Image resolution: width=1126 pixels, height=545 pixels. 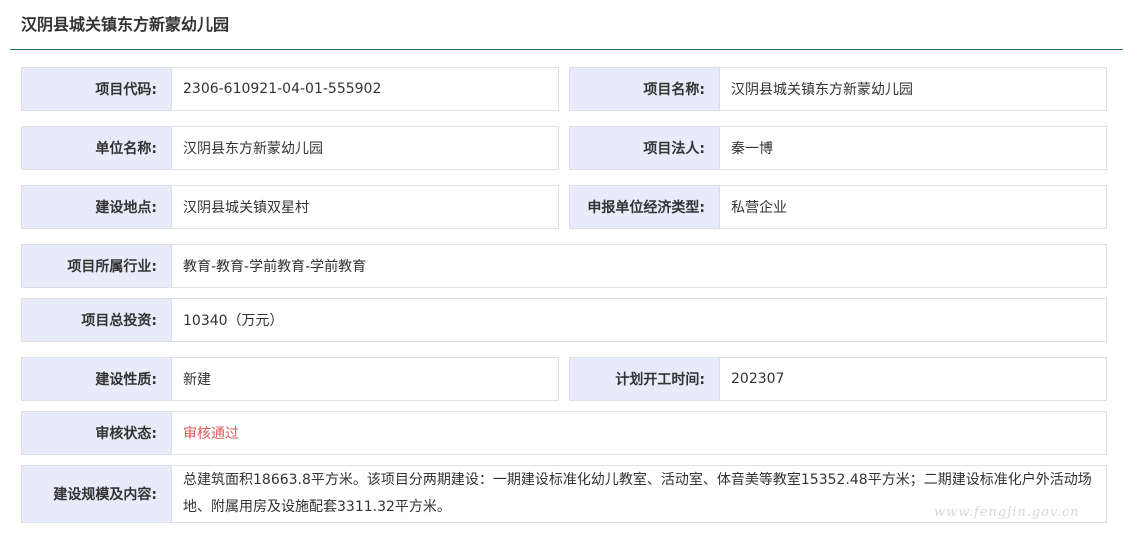 I want to click on project-code-value: 2306-610921-04-01-555902, so click(x=365, y=89).